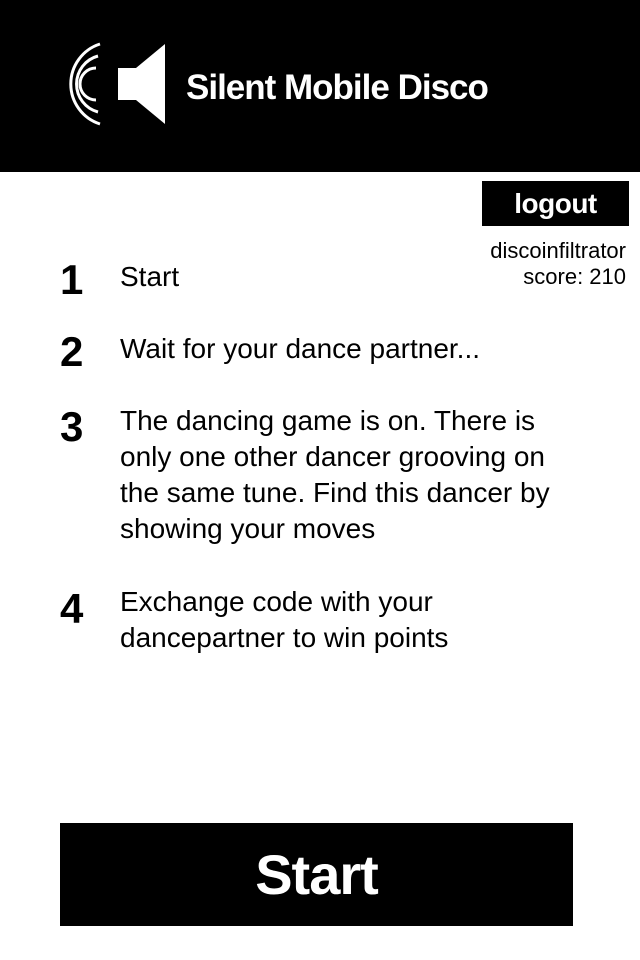  Describe the element at coordinates (72, 426) in the screenshot. I see `step-number: 3` at that location.